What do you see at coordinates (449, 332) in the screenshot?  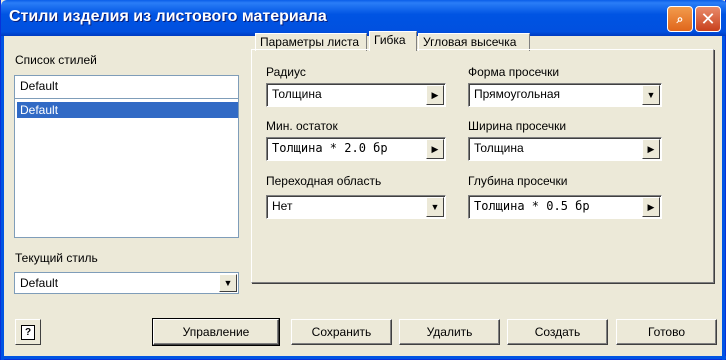 I see `delete-button: Удалить` at bounding box center [449, 332].